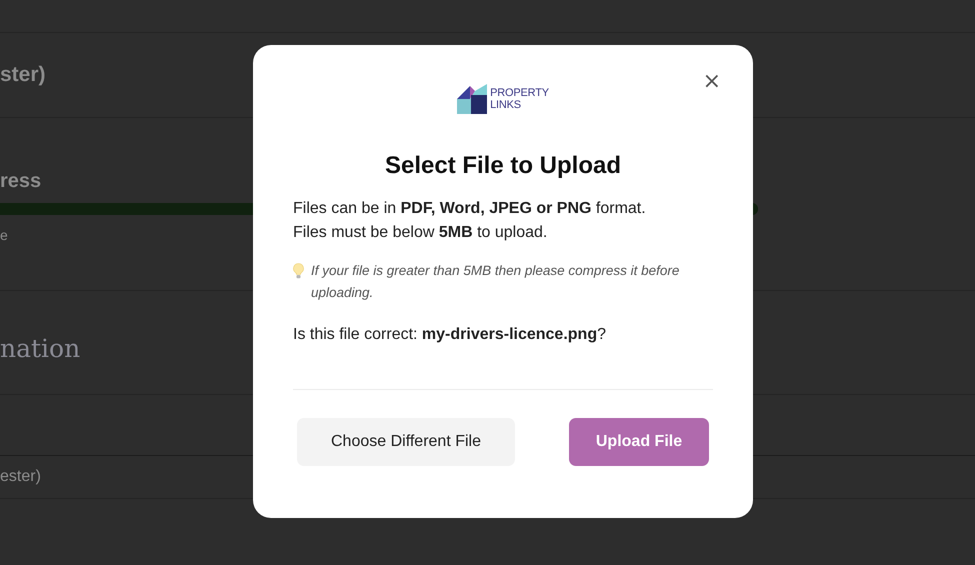 Image resolution: width=975 pixels, height=565 pixels. Describe the element at coordinates (21, 181) in the screenshot. I see `progress-title: ress` at that location.